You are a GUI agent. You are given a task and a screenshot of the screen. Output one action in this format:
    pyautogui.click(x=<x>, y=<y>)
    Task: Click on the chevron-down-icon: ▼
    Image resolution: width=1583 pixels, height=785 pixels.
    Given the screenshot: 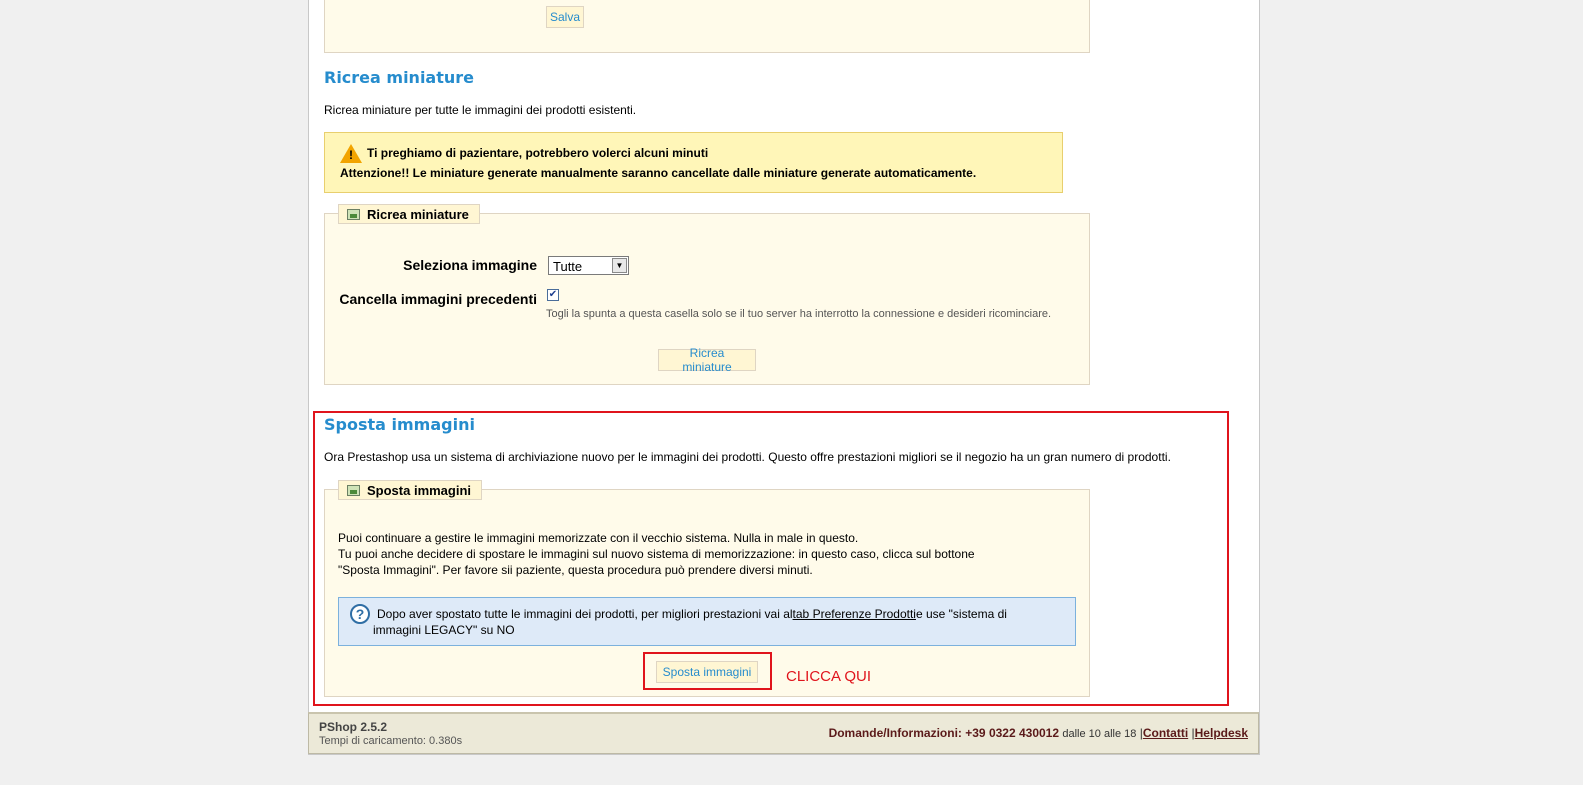 What is the action you would take?
    pyautogui.click(x=619, y=265)
    